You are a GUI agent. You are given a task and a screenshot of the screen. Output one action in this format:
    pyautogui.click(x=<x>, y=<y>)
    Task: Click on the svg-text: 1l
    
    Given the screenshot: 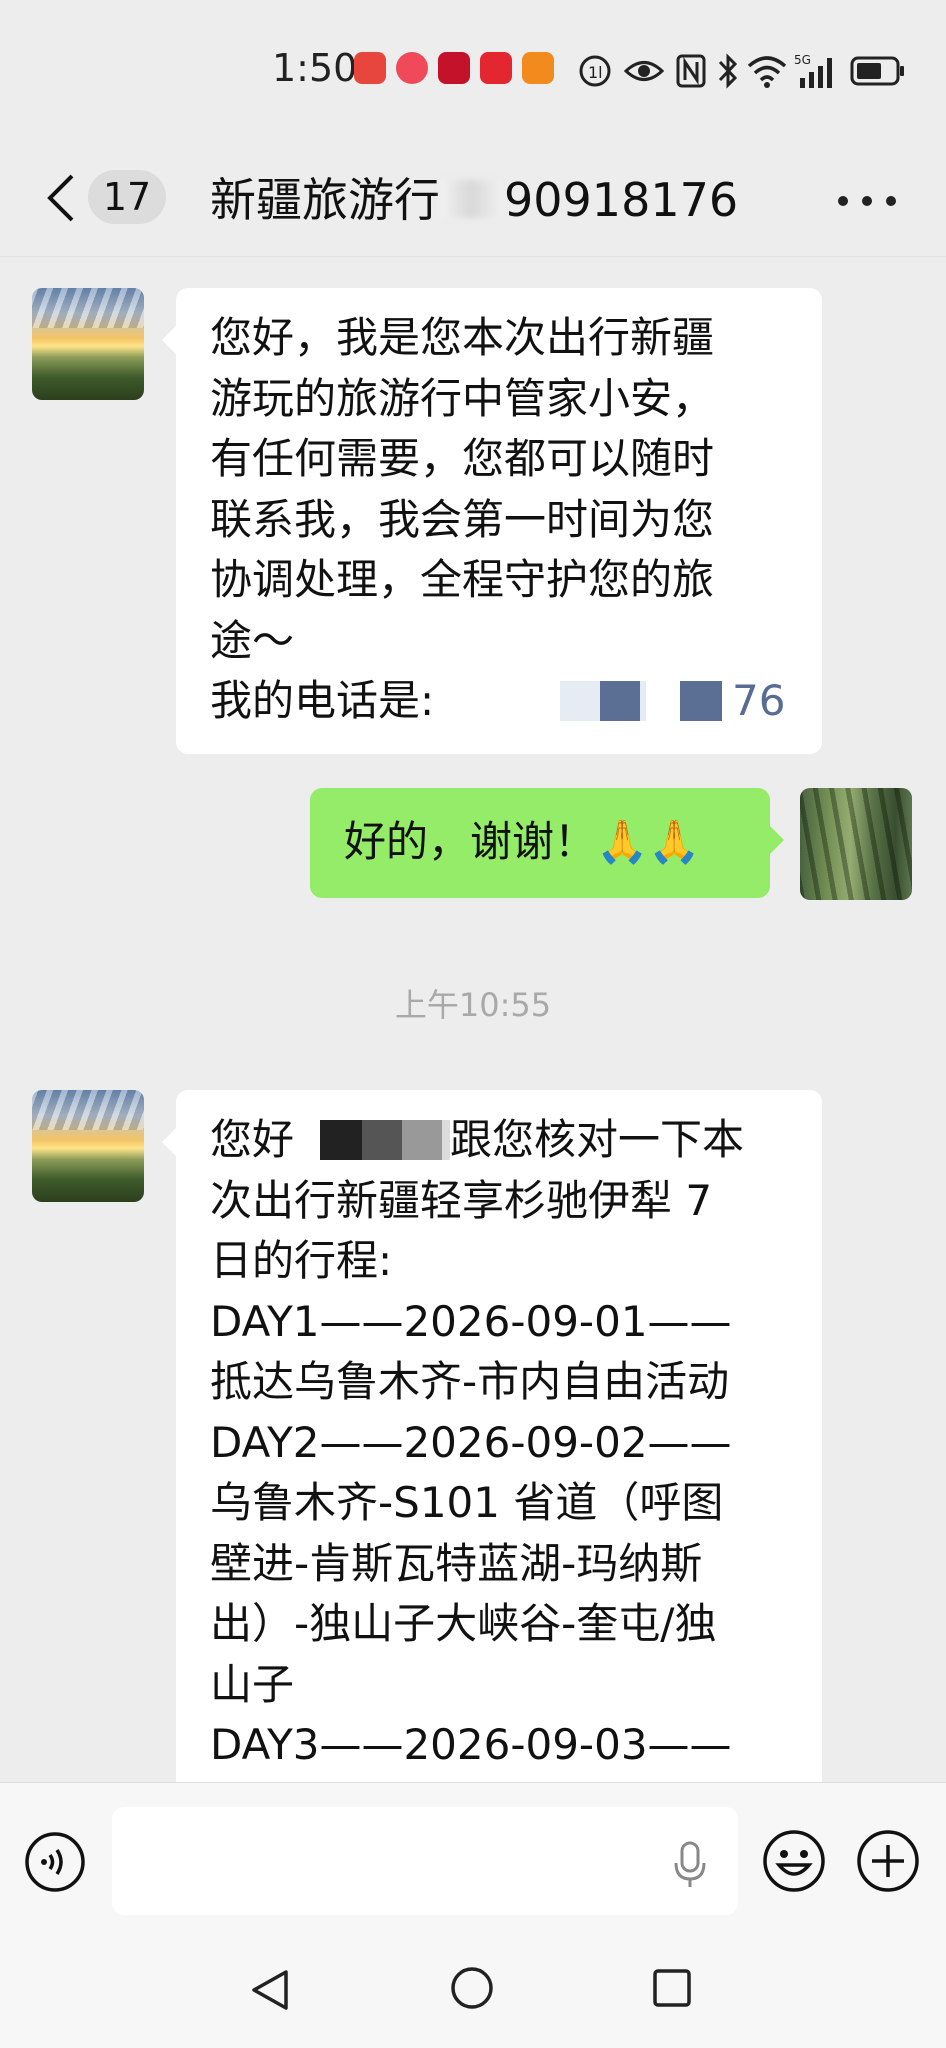 What is the action you would take?
    pyautogui.click(x=595, y=72)
    